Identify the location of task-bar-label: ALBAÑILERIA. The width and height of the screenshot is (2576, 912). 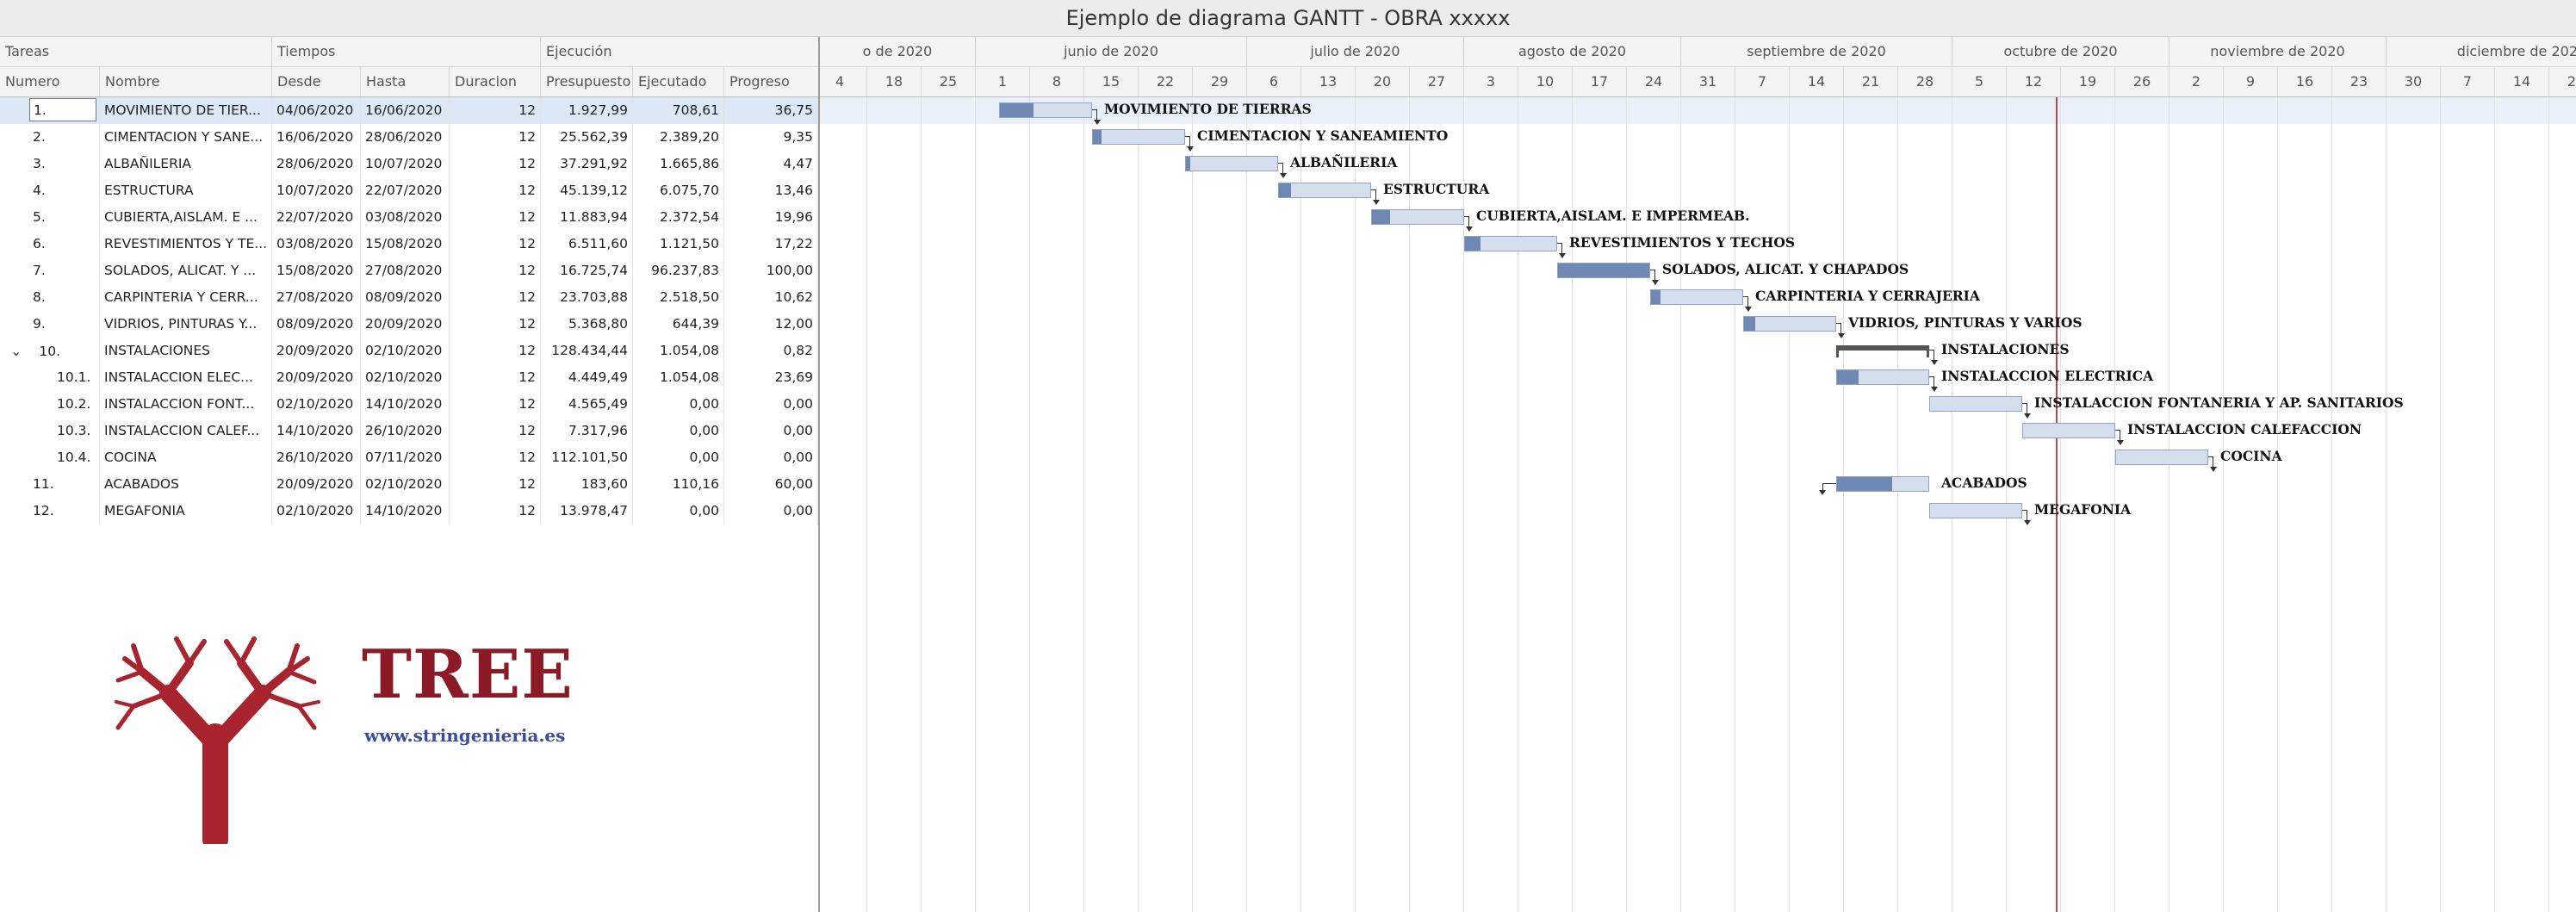
(1344, 162).